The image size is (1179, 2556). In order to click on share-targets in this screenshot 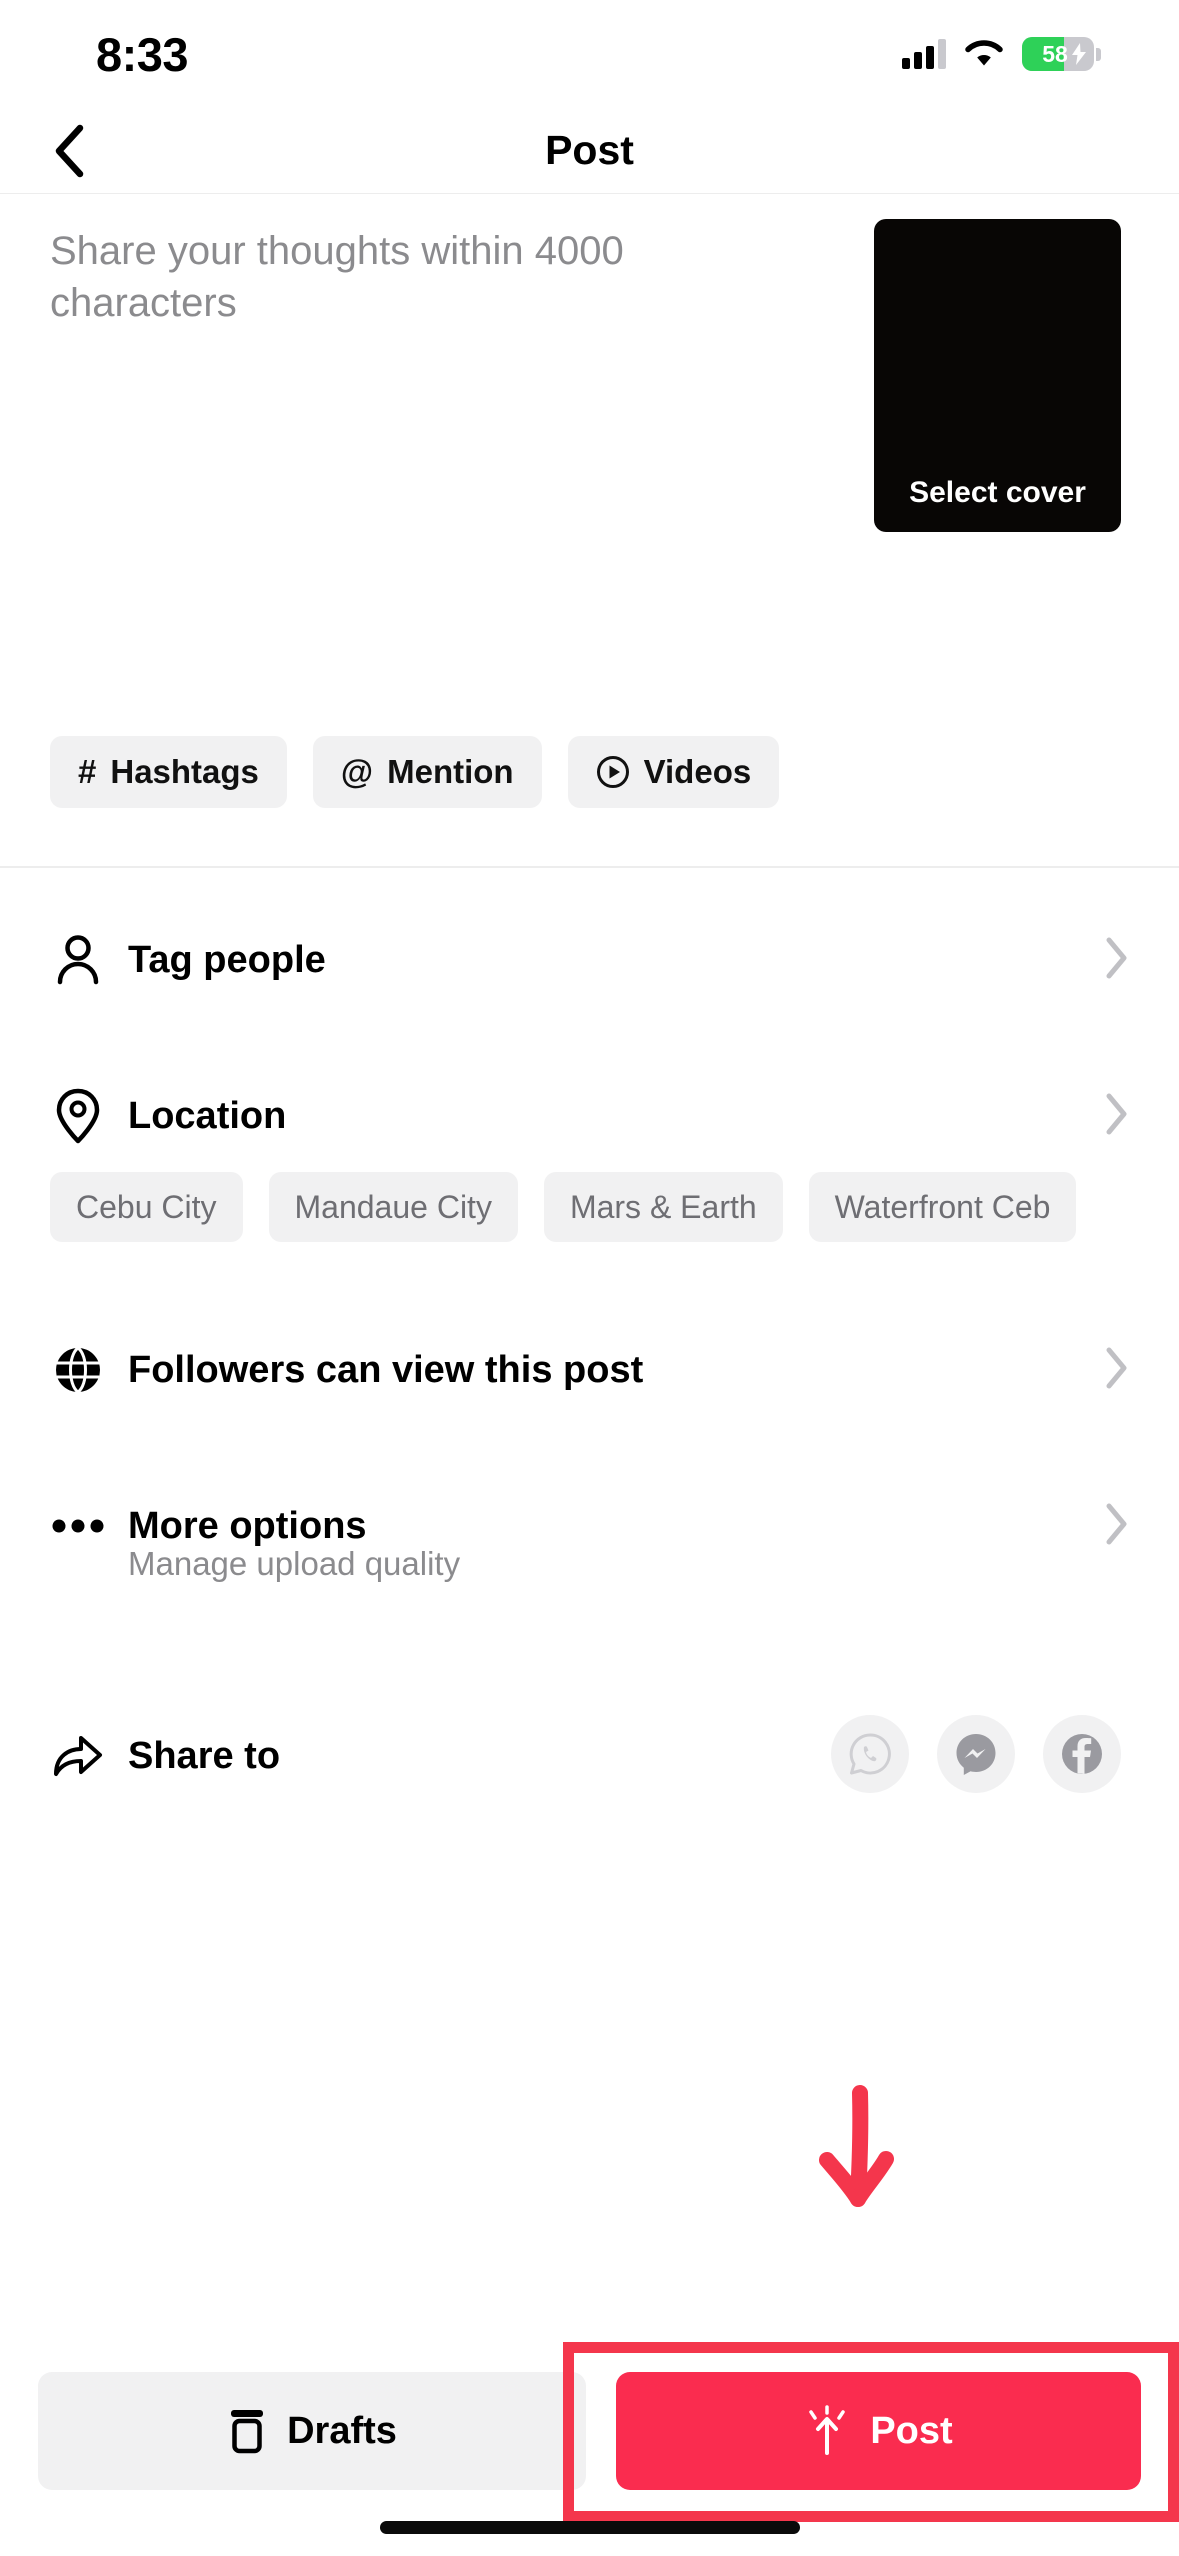, I will do `click(976, 1754)`.